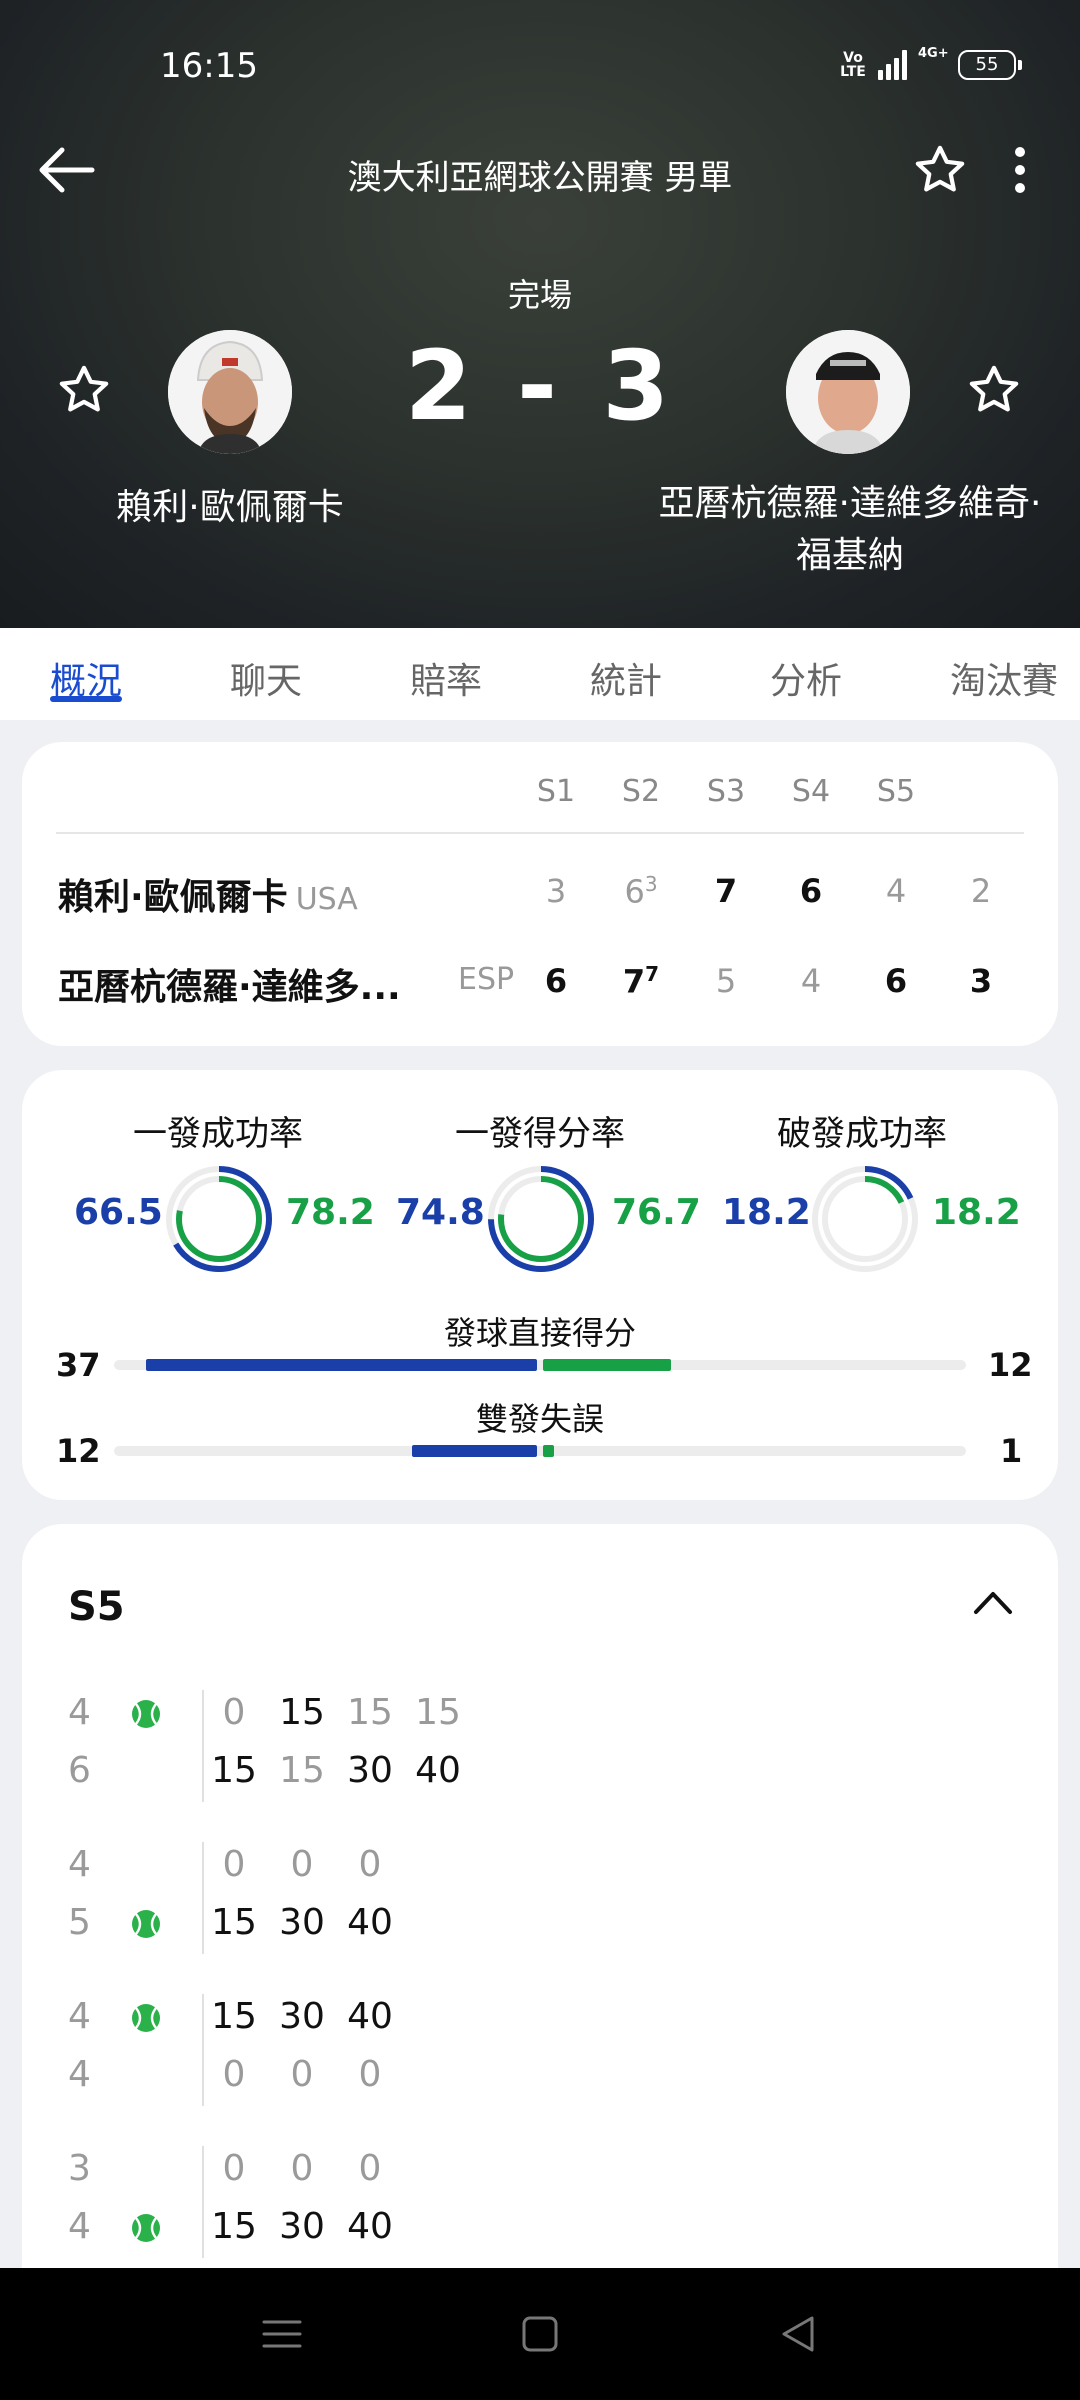 The height and width of the screenshot is (2400, 1080). What do you see at coordinates (981, 891) in the screenshot?
I see `current-set-score: 2` at bounding box center [981, 891].